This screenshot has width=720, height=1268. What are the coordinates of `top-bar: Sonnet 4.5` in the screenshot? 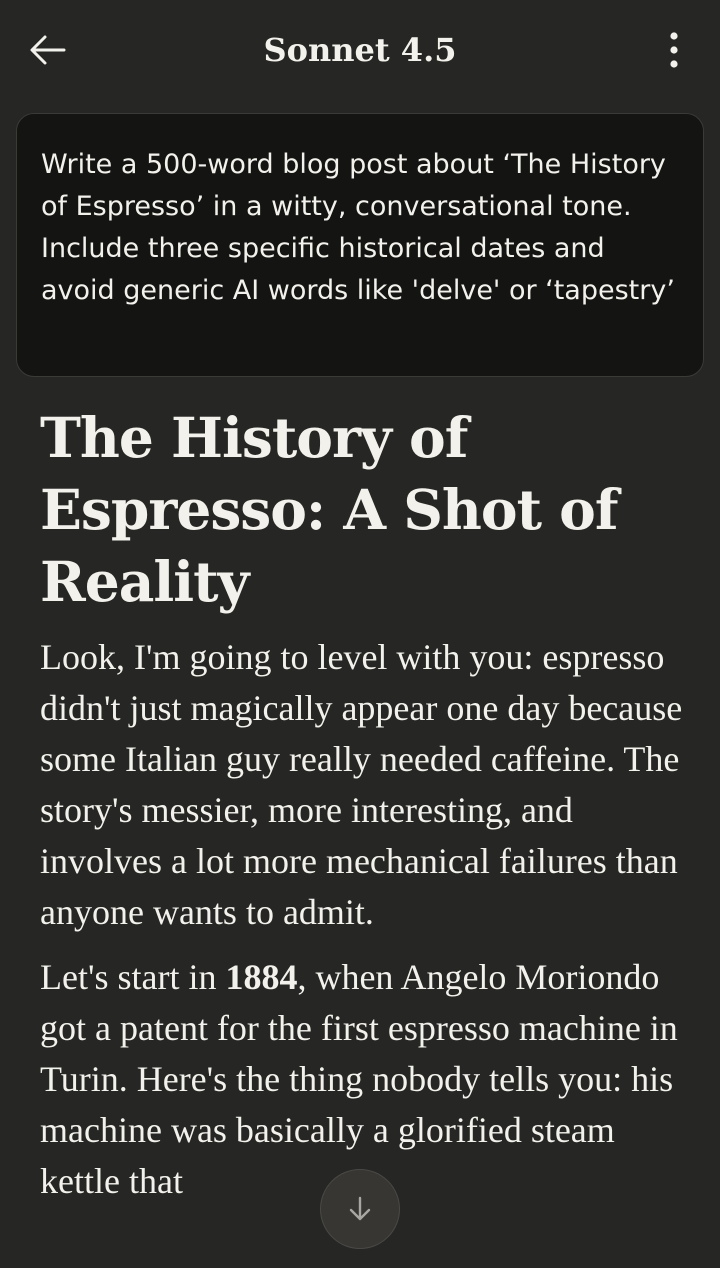 It's located at (360, 50).